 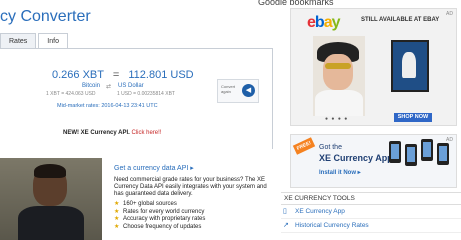 I want to click on ad-label: AD, so click(x=449, y=14).